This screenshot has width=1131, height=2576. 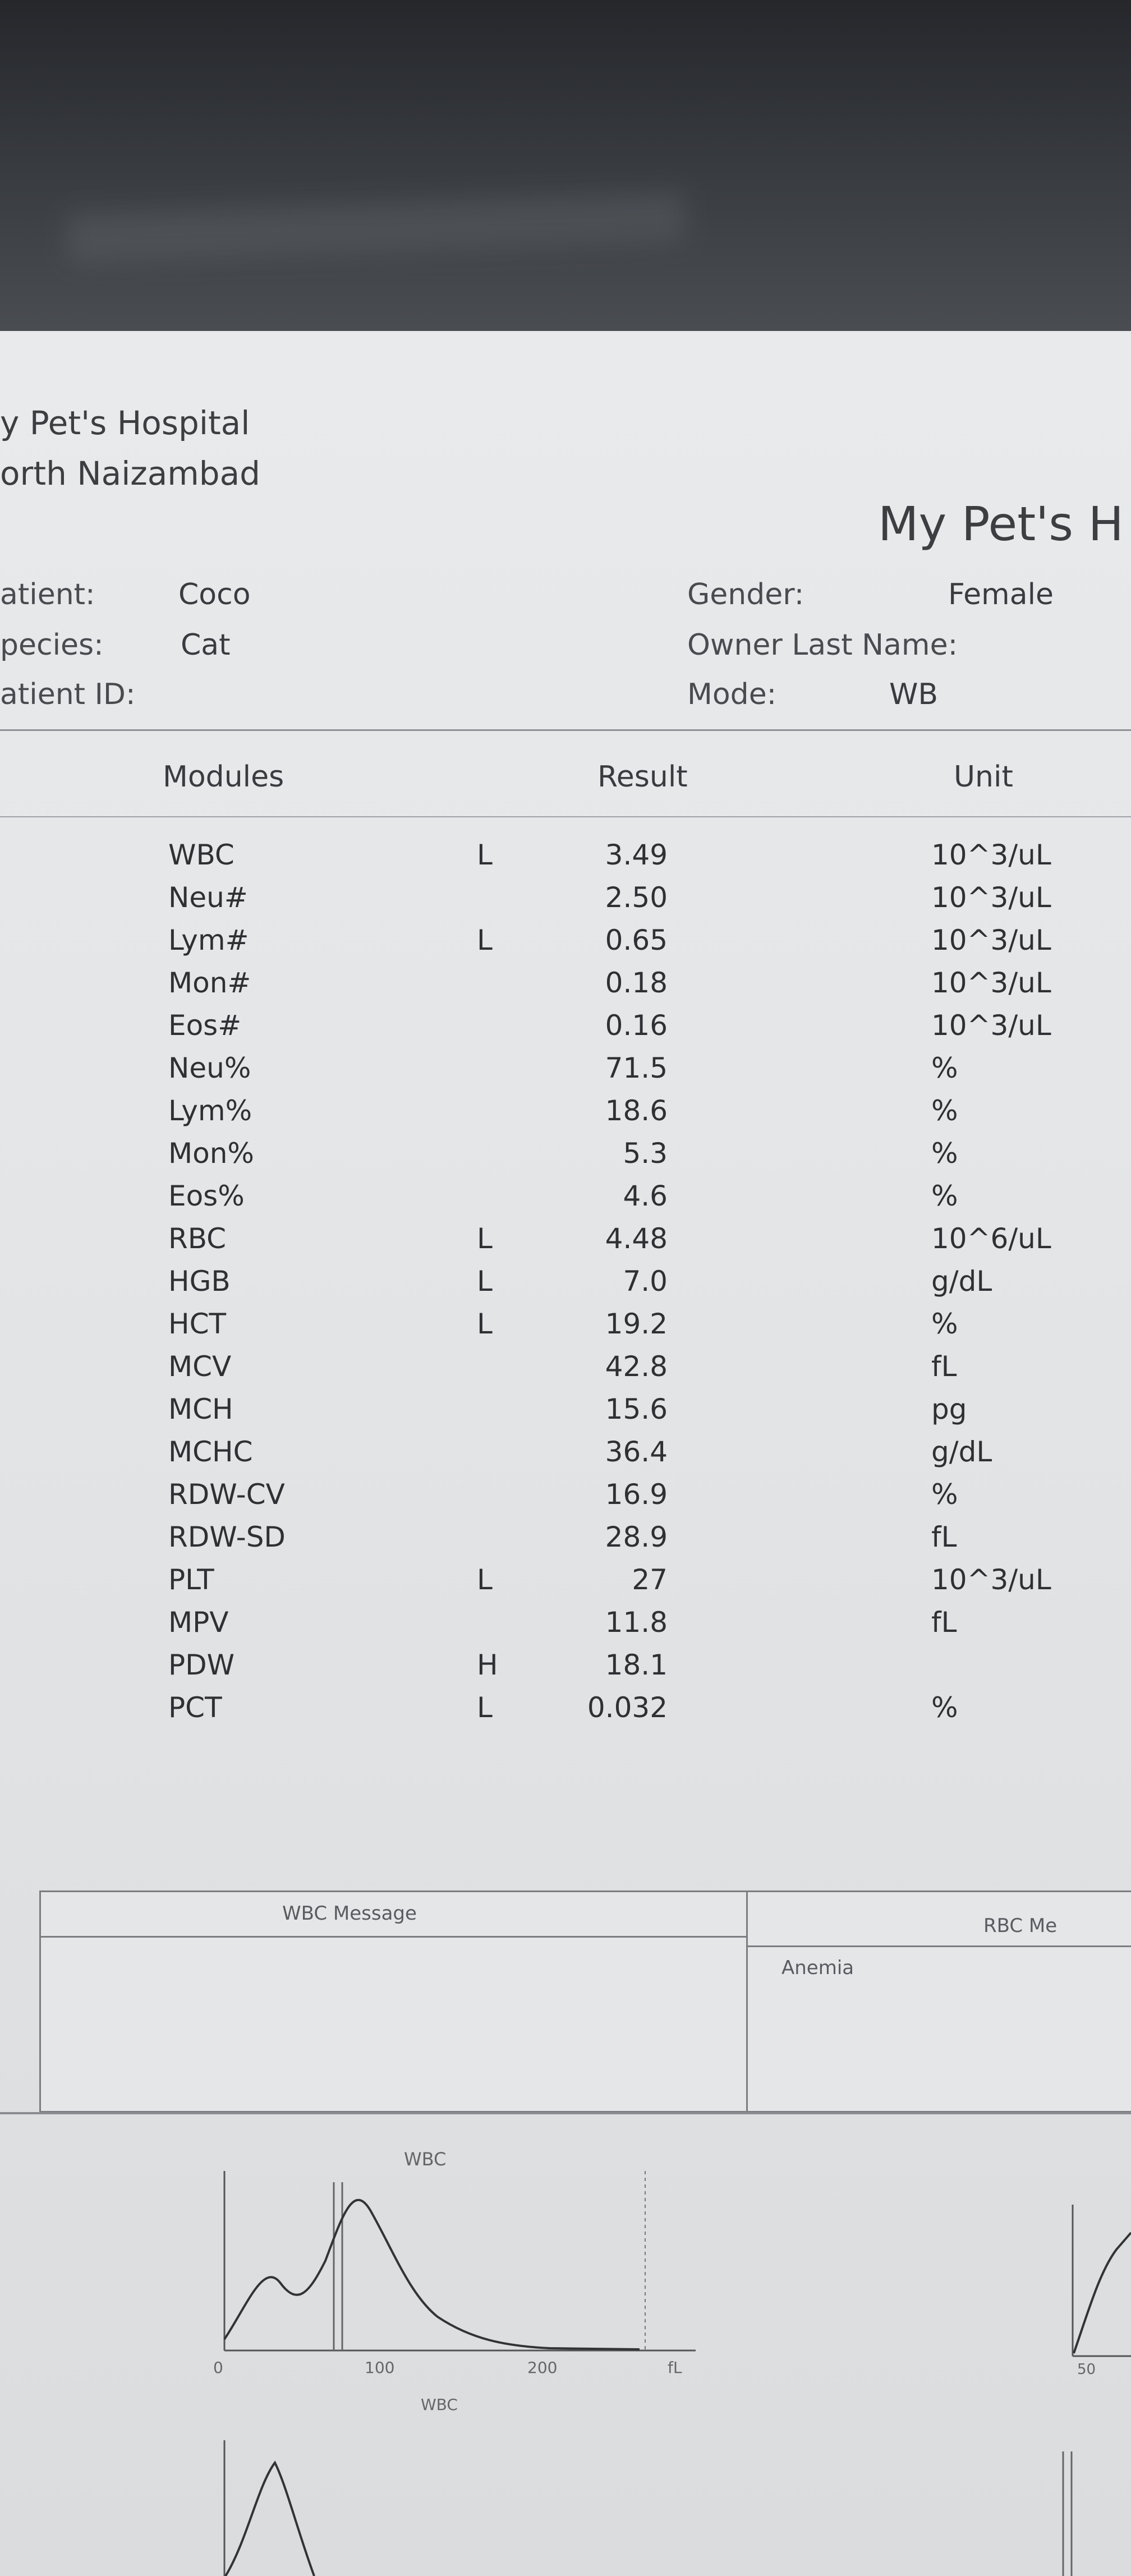 I want to click on module-cell: Neu#, so click(x=208, y=897).